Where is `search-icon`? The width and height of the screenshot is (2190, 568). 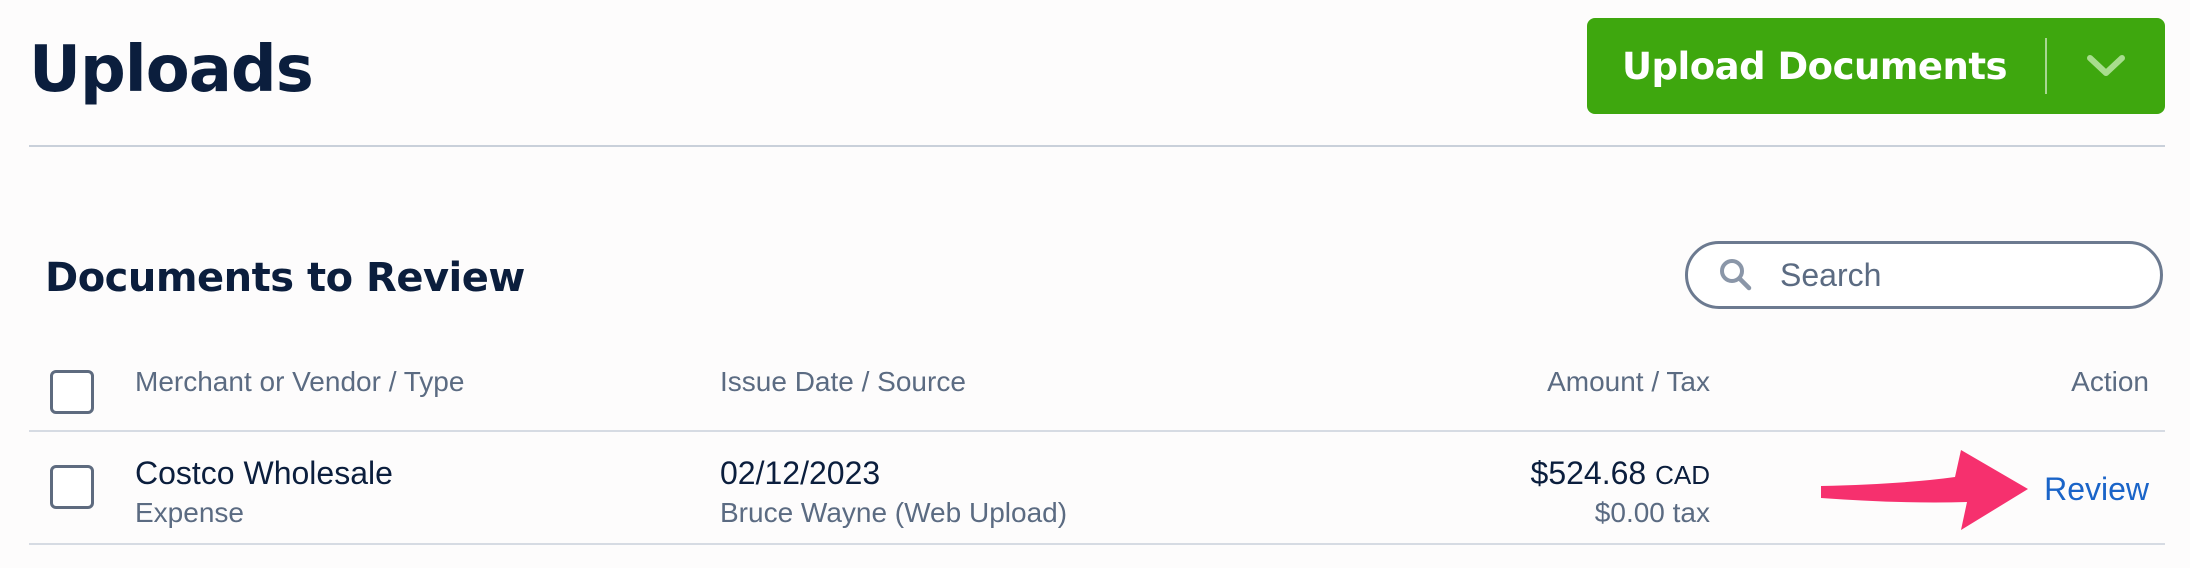 search-icon is located at coordinates (1736, 275).